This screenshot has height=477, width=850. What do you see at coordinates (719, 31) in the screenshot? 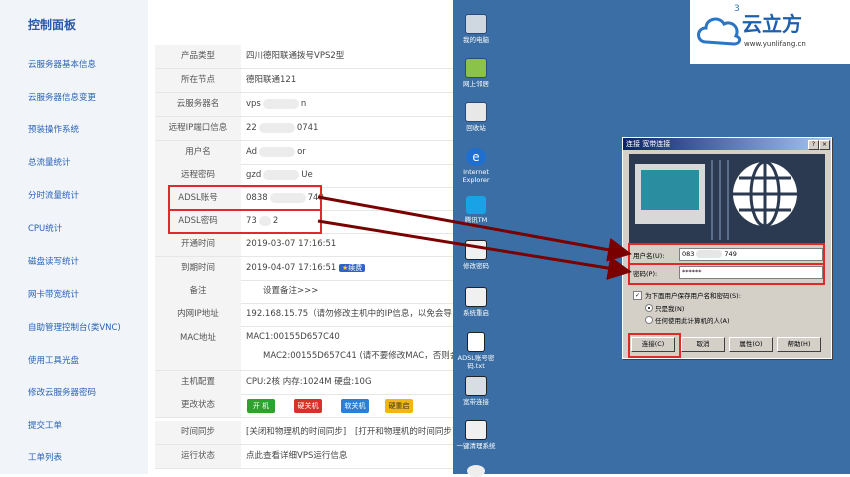
I see `cloud-logo-icon` at bounding box center [719, 31].